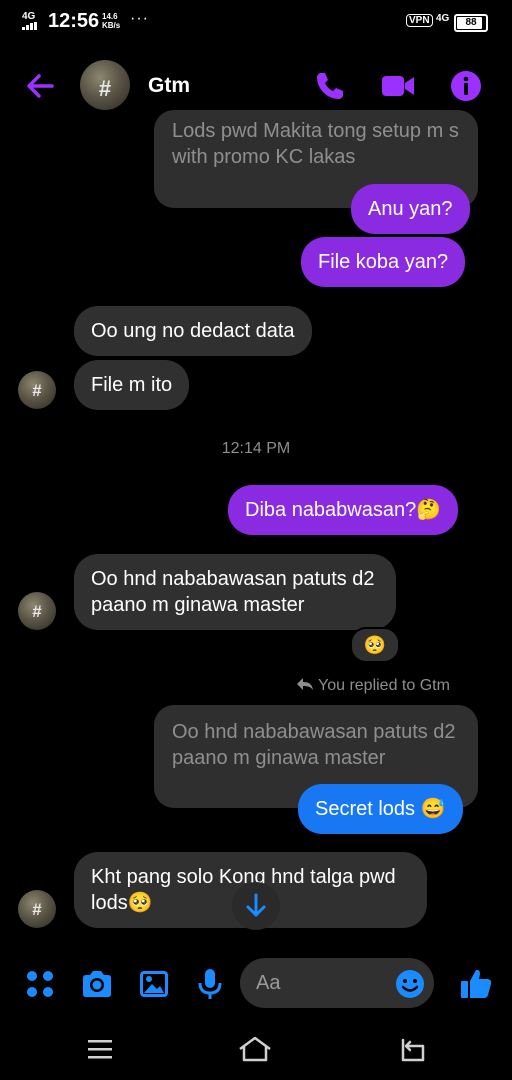  I want to click on apps-menu-icon, so click(40, 984).